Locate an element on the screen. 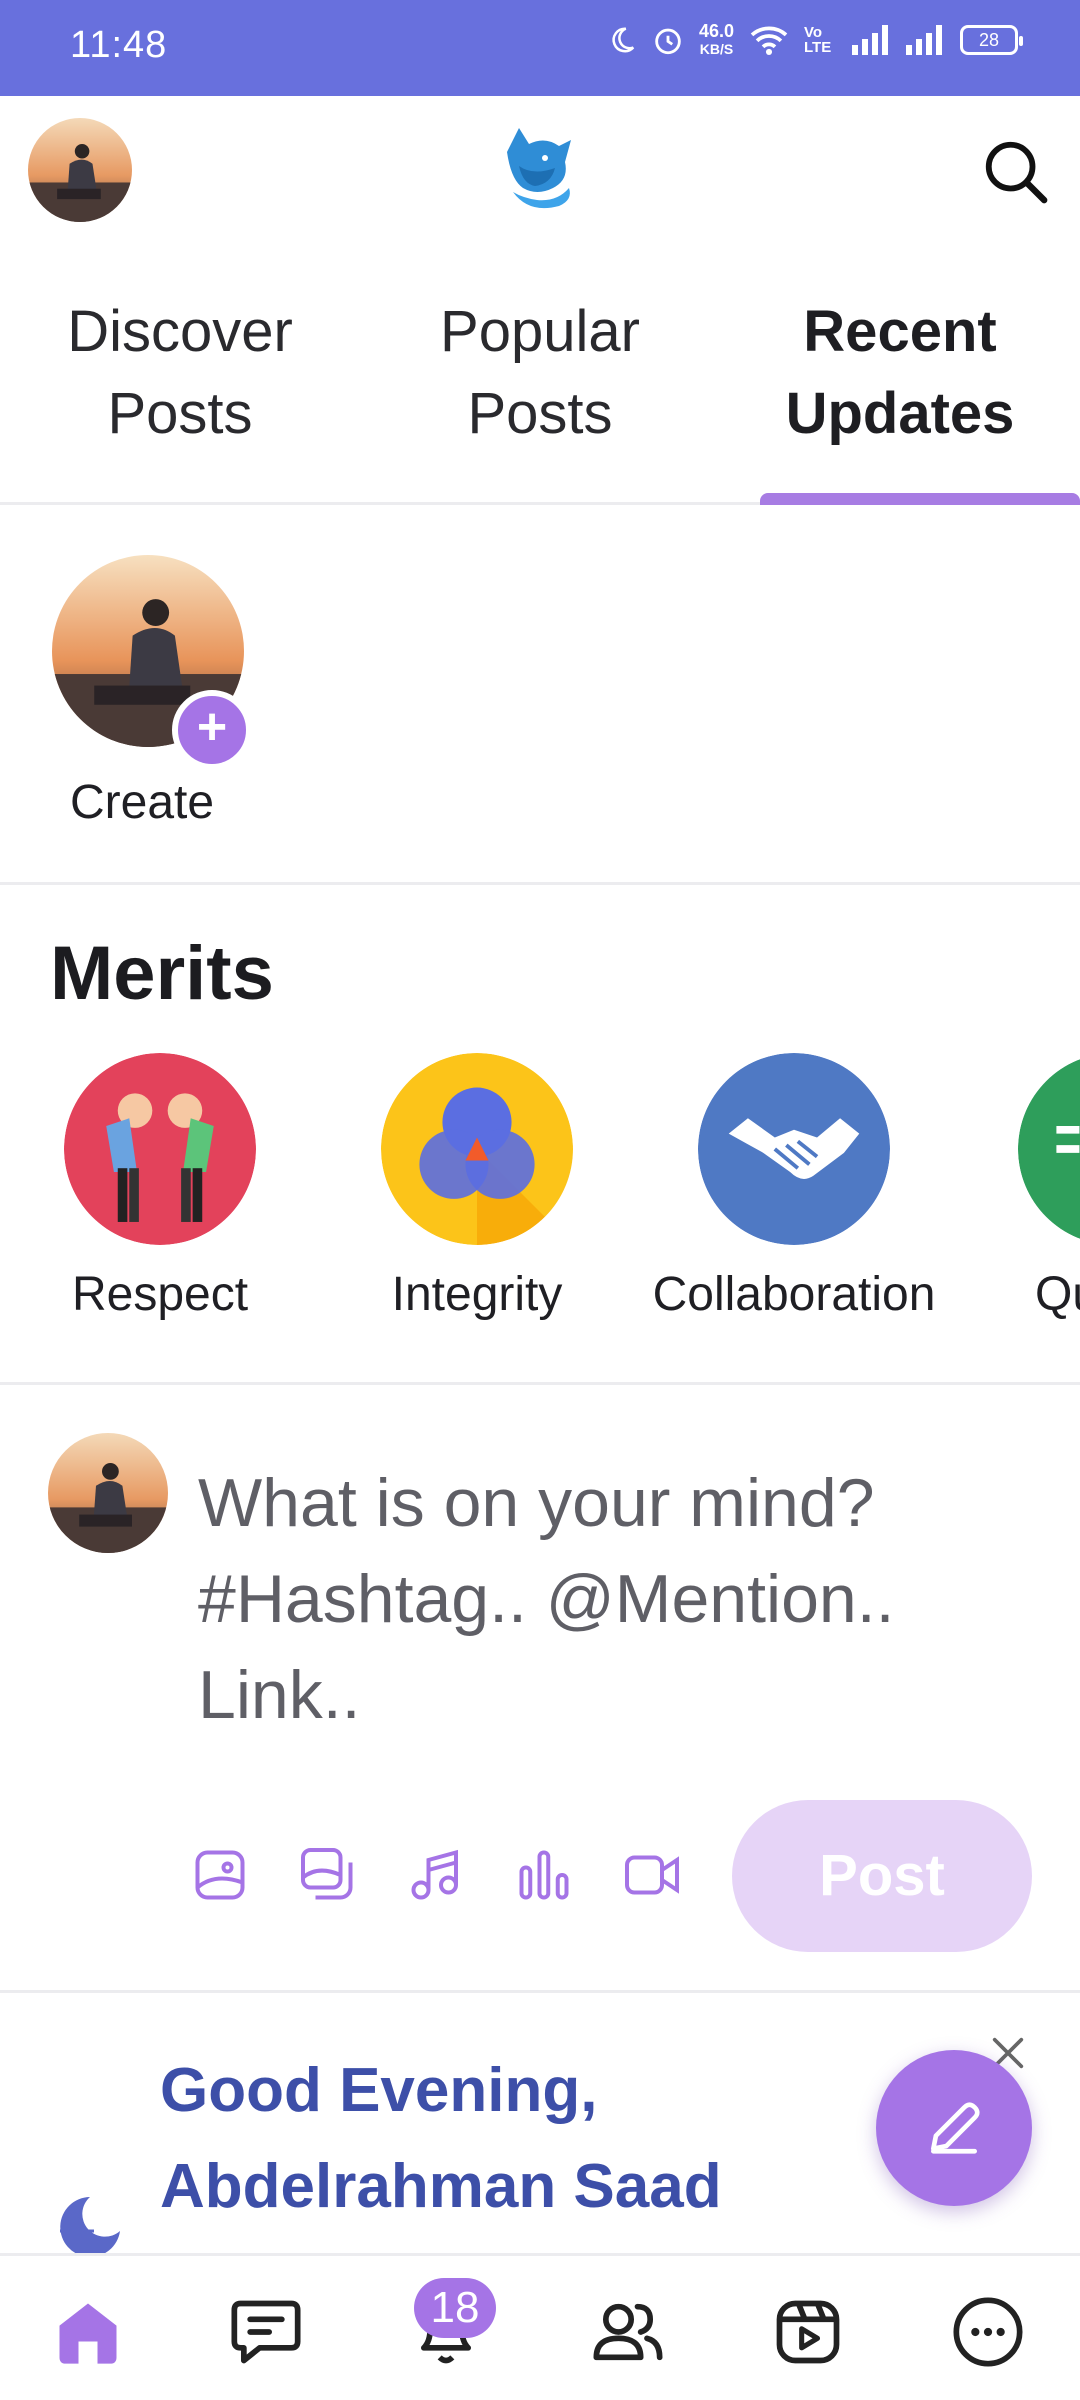 This screenshot has height=2400, width=1080. merit-label: Qu is located at coordinates (1057, 1294).